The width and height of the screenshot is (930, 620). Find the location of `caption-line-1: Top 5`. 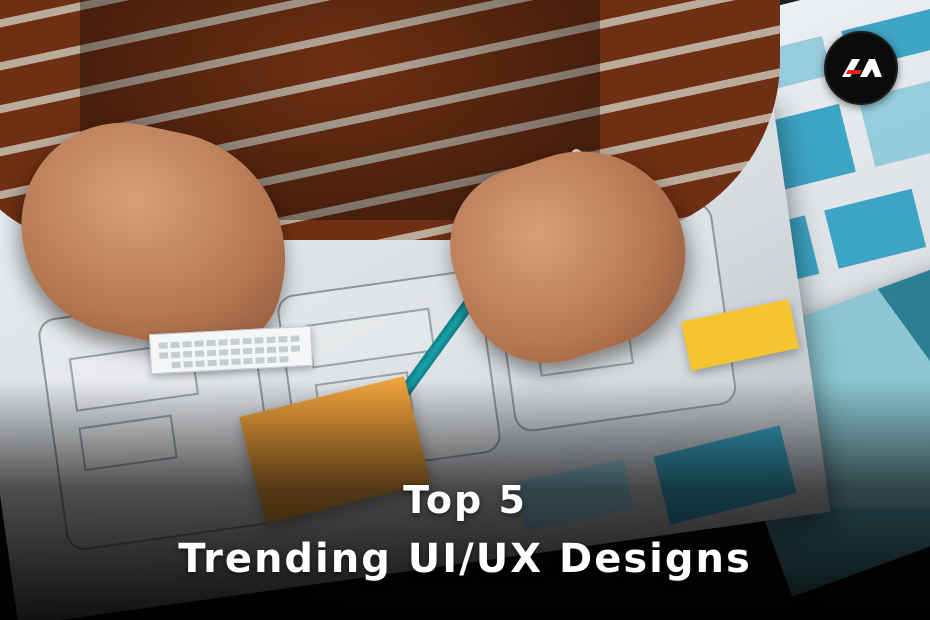

caption-line-1: Top 5 is located at coordinates (465, 500).